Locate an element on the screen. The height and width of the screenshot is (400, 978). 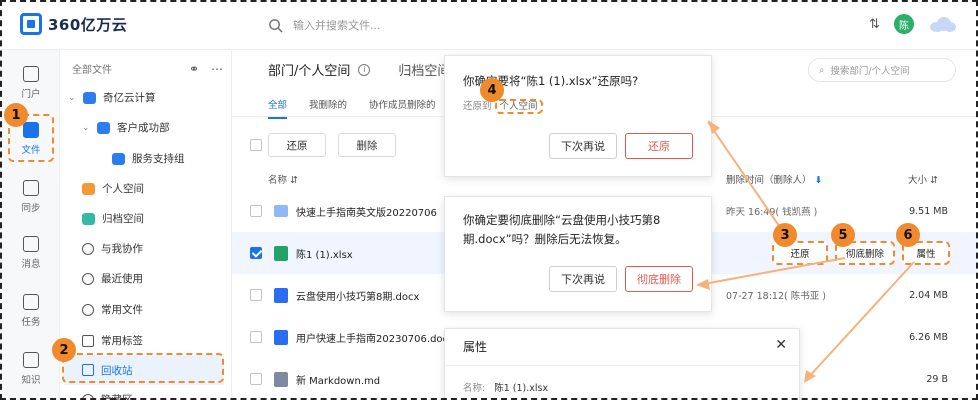
info-icon: i is located at coordinates (364, 69).